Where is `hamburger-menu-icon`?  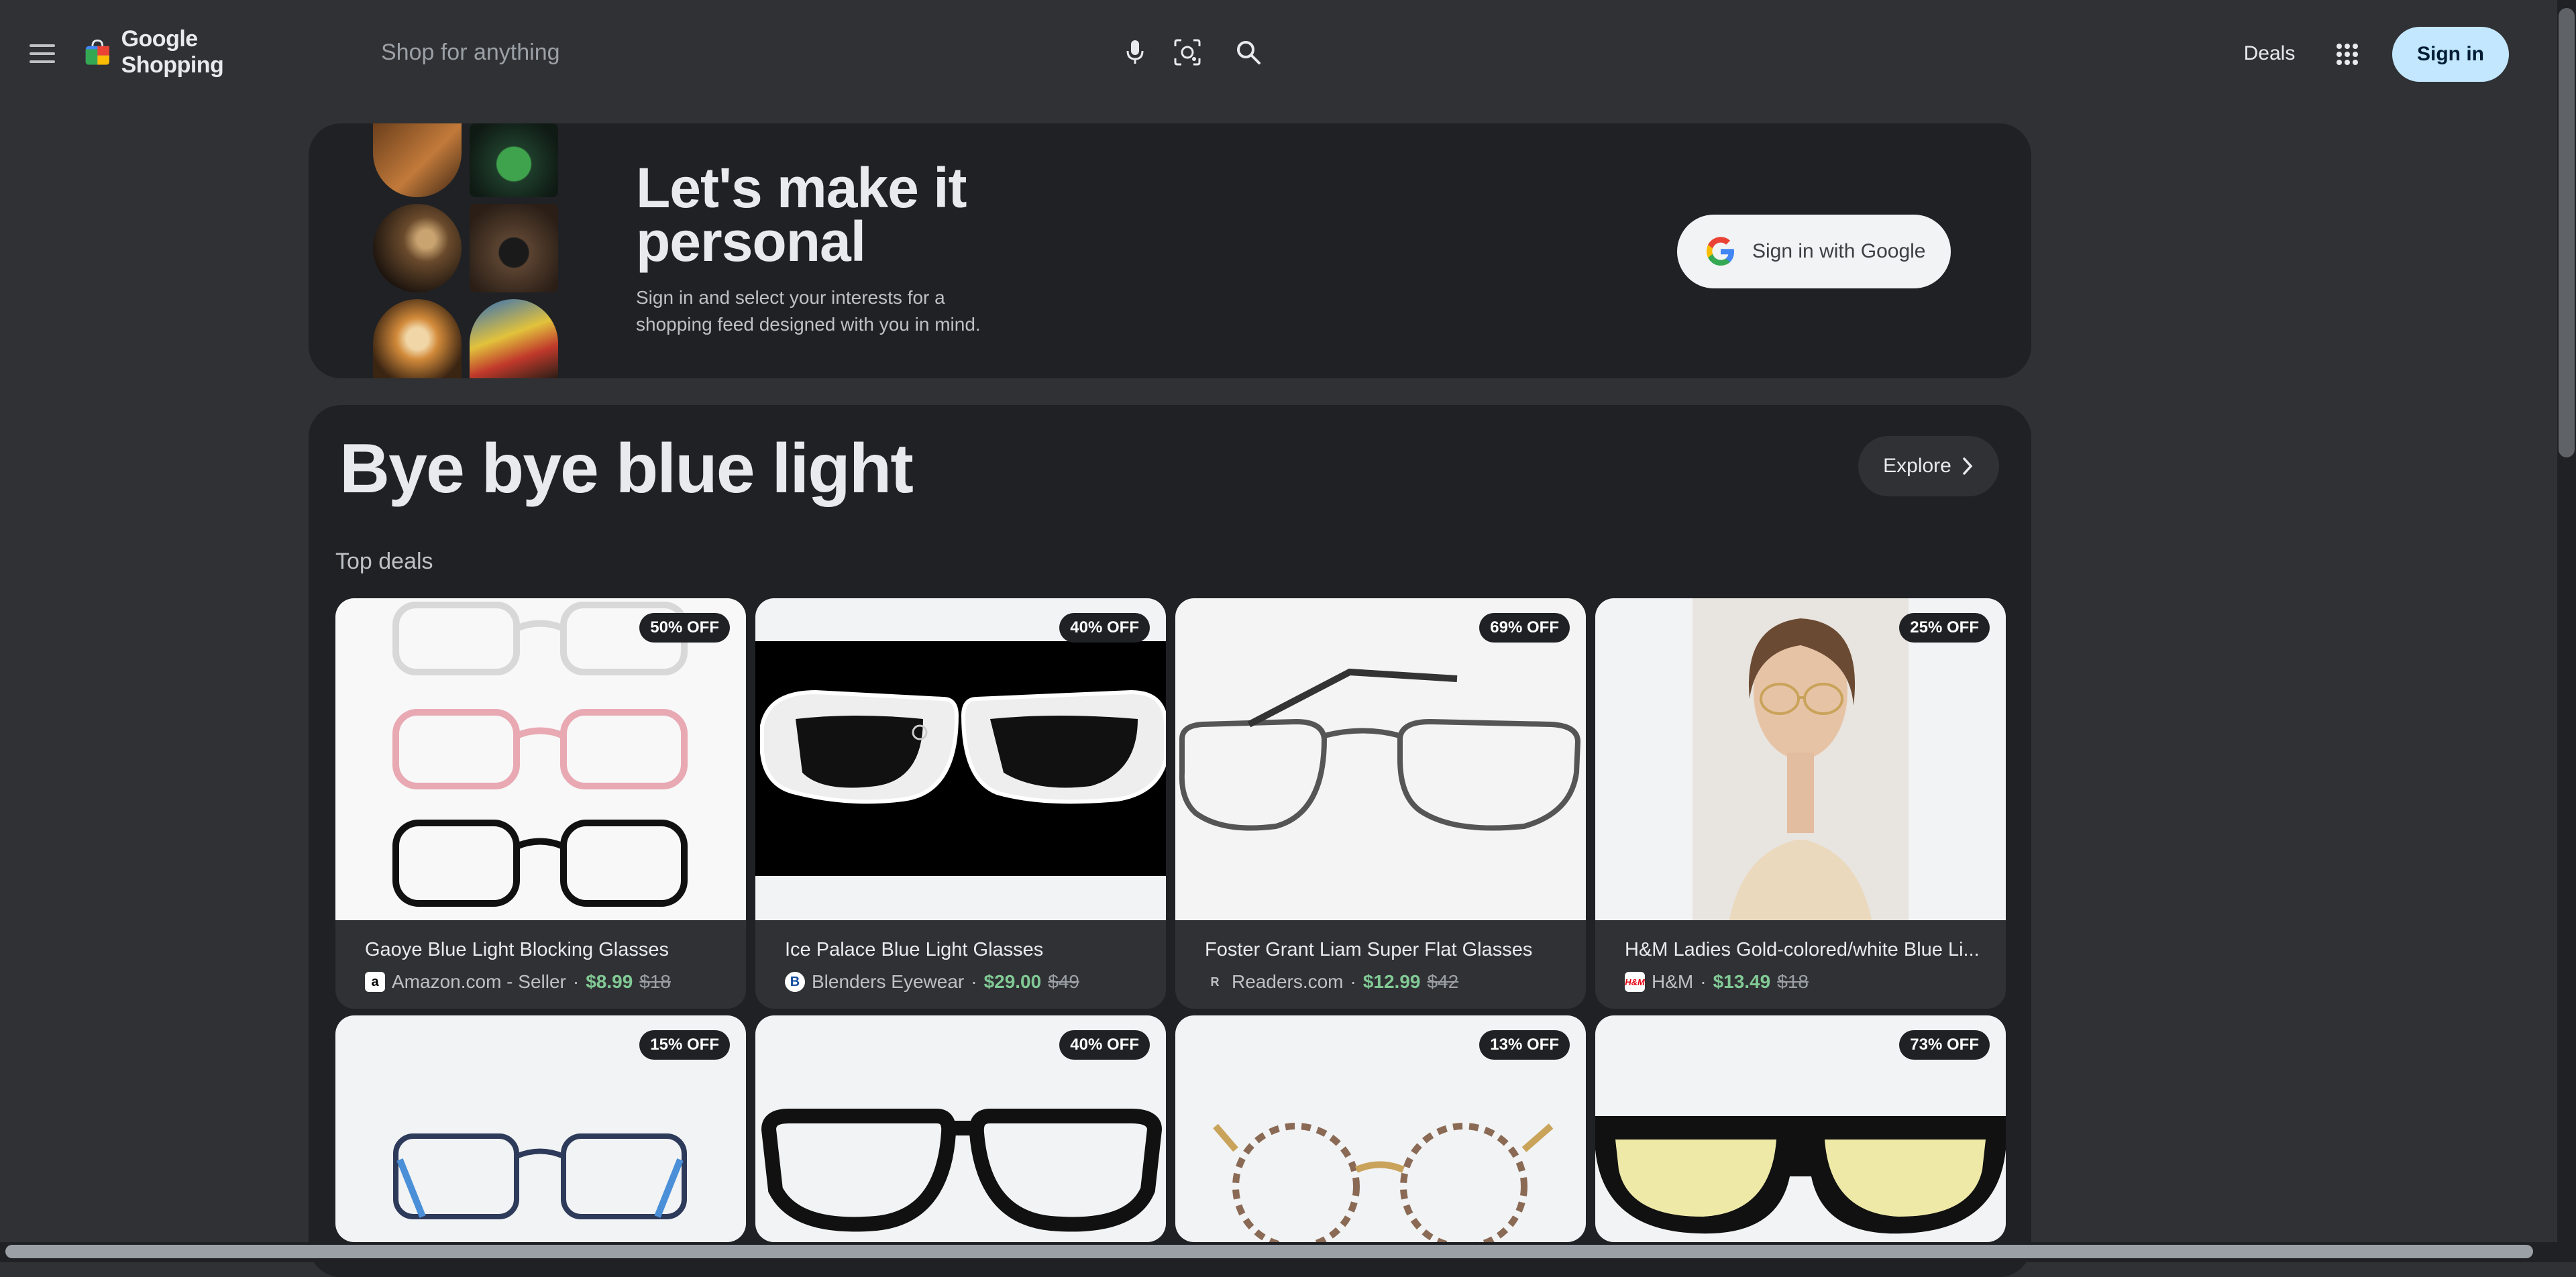
hamburger-menu-icon is located at coordinates (42, 53).